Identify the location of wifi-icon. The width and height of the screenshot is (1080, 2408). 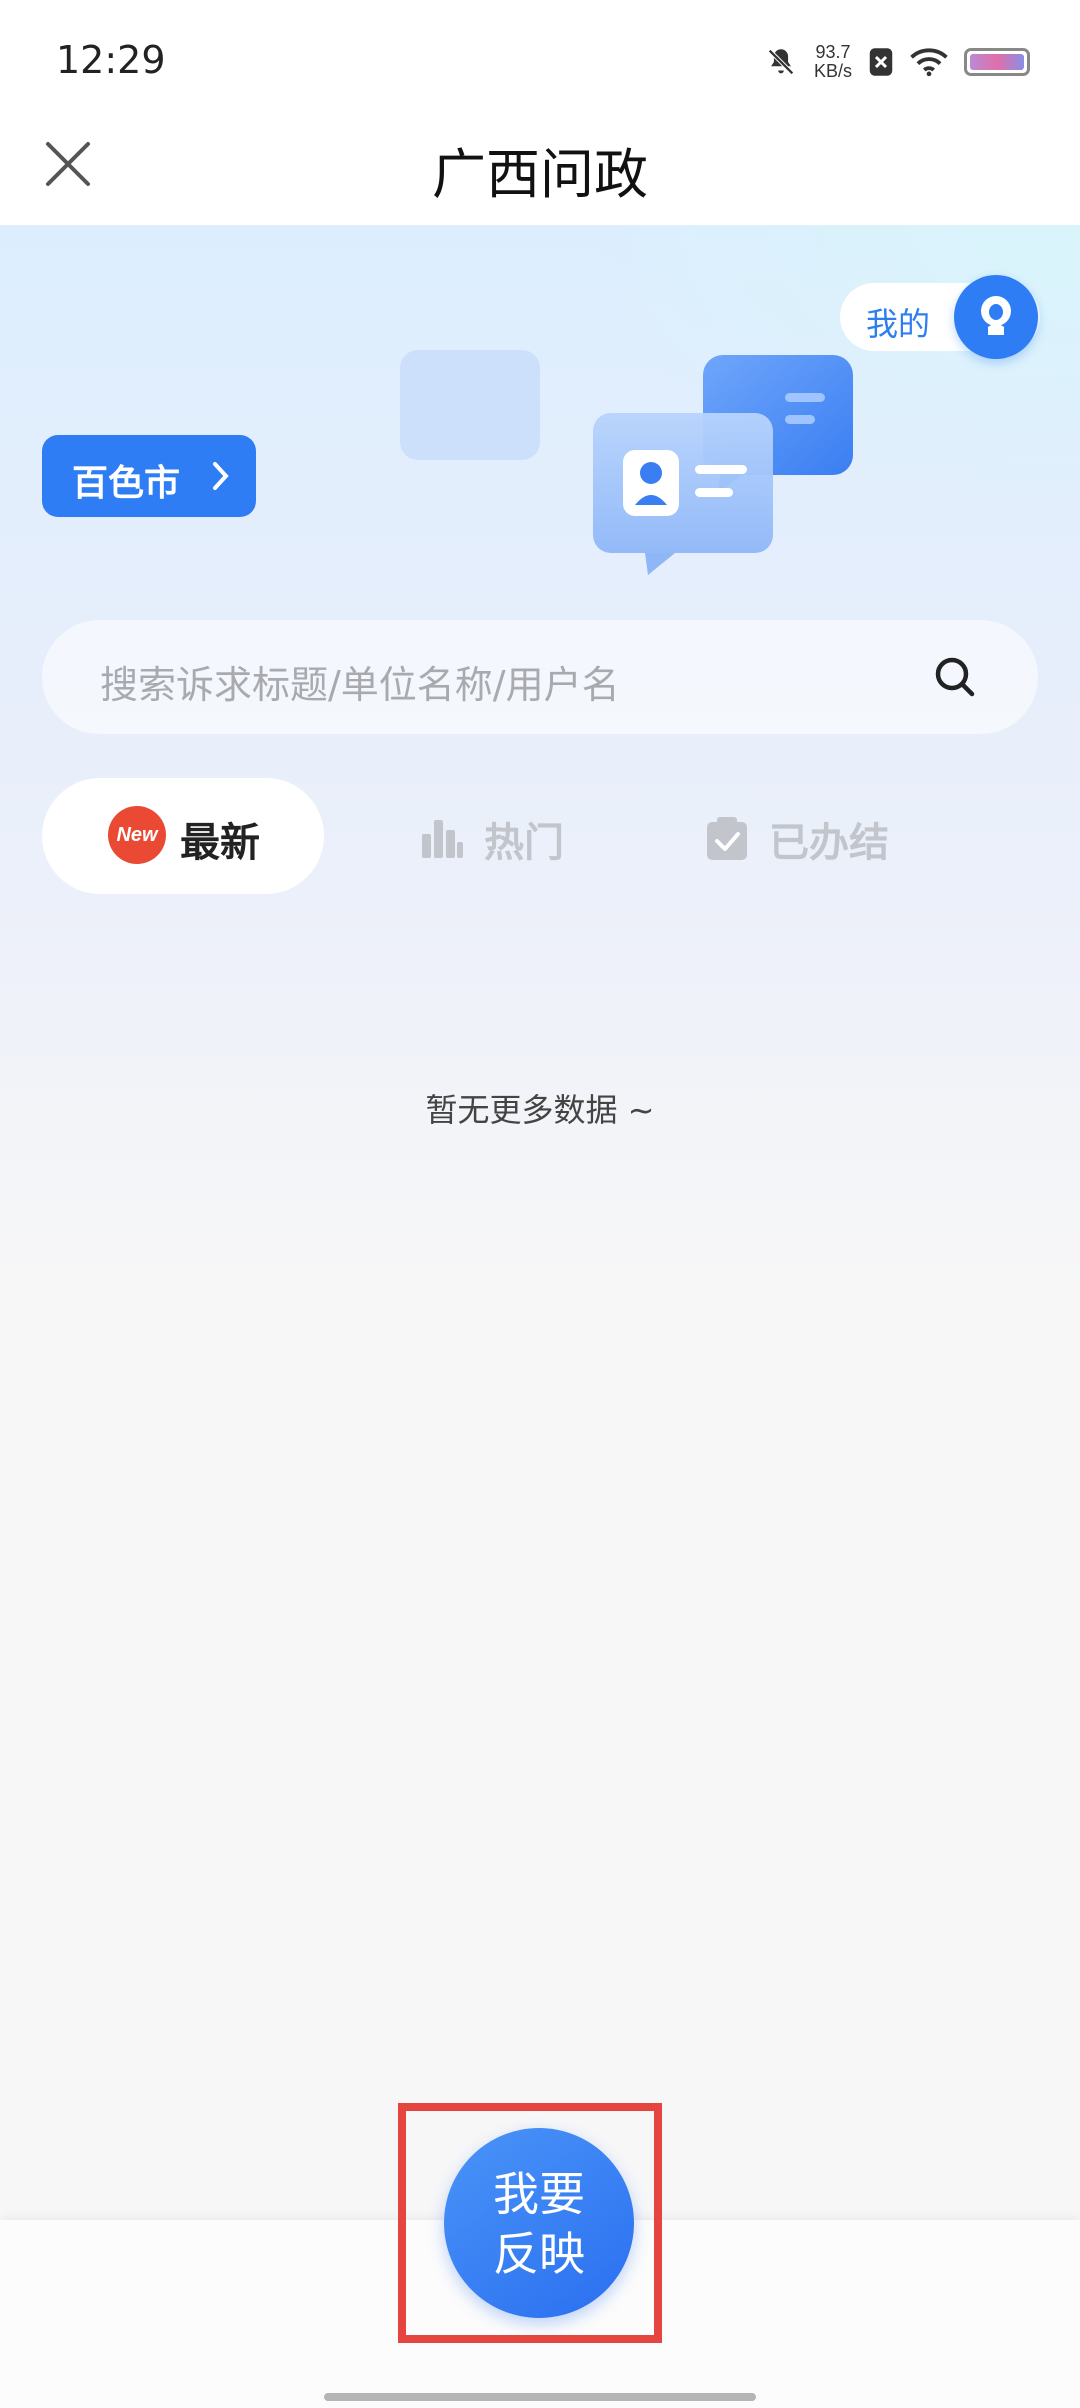
(929, 62).